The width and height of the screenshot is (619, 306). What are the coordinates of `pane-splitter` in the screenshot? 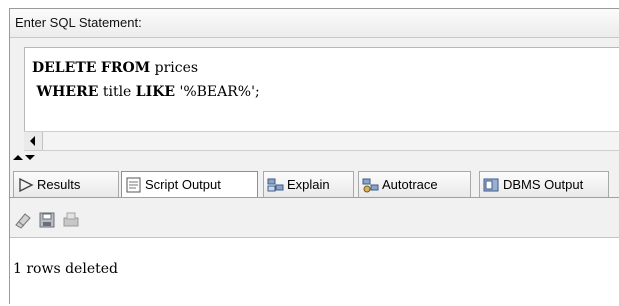 It's located at (30, 158).